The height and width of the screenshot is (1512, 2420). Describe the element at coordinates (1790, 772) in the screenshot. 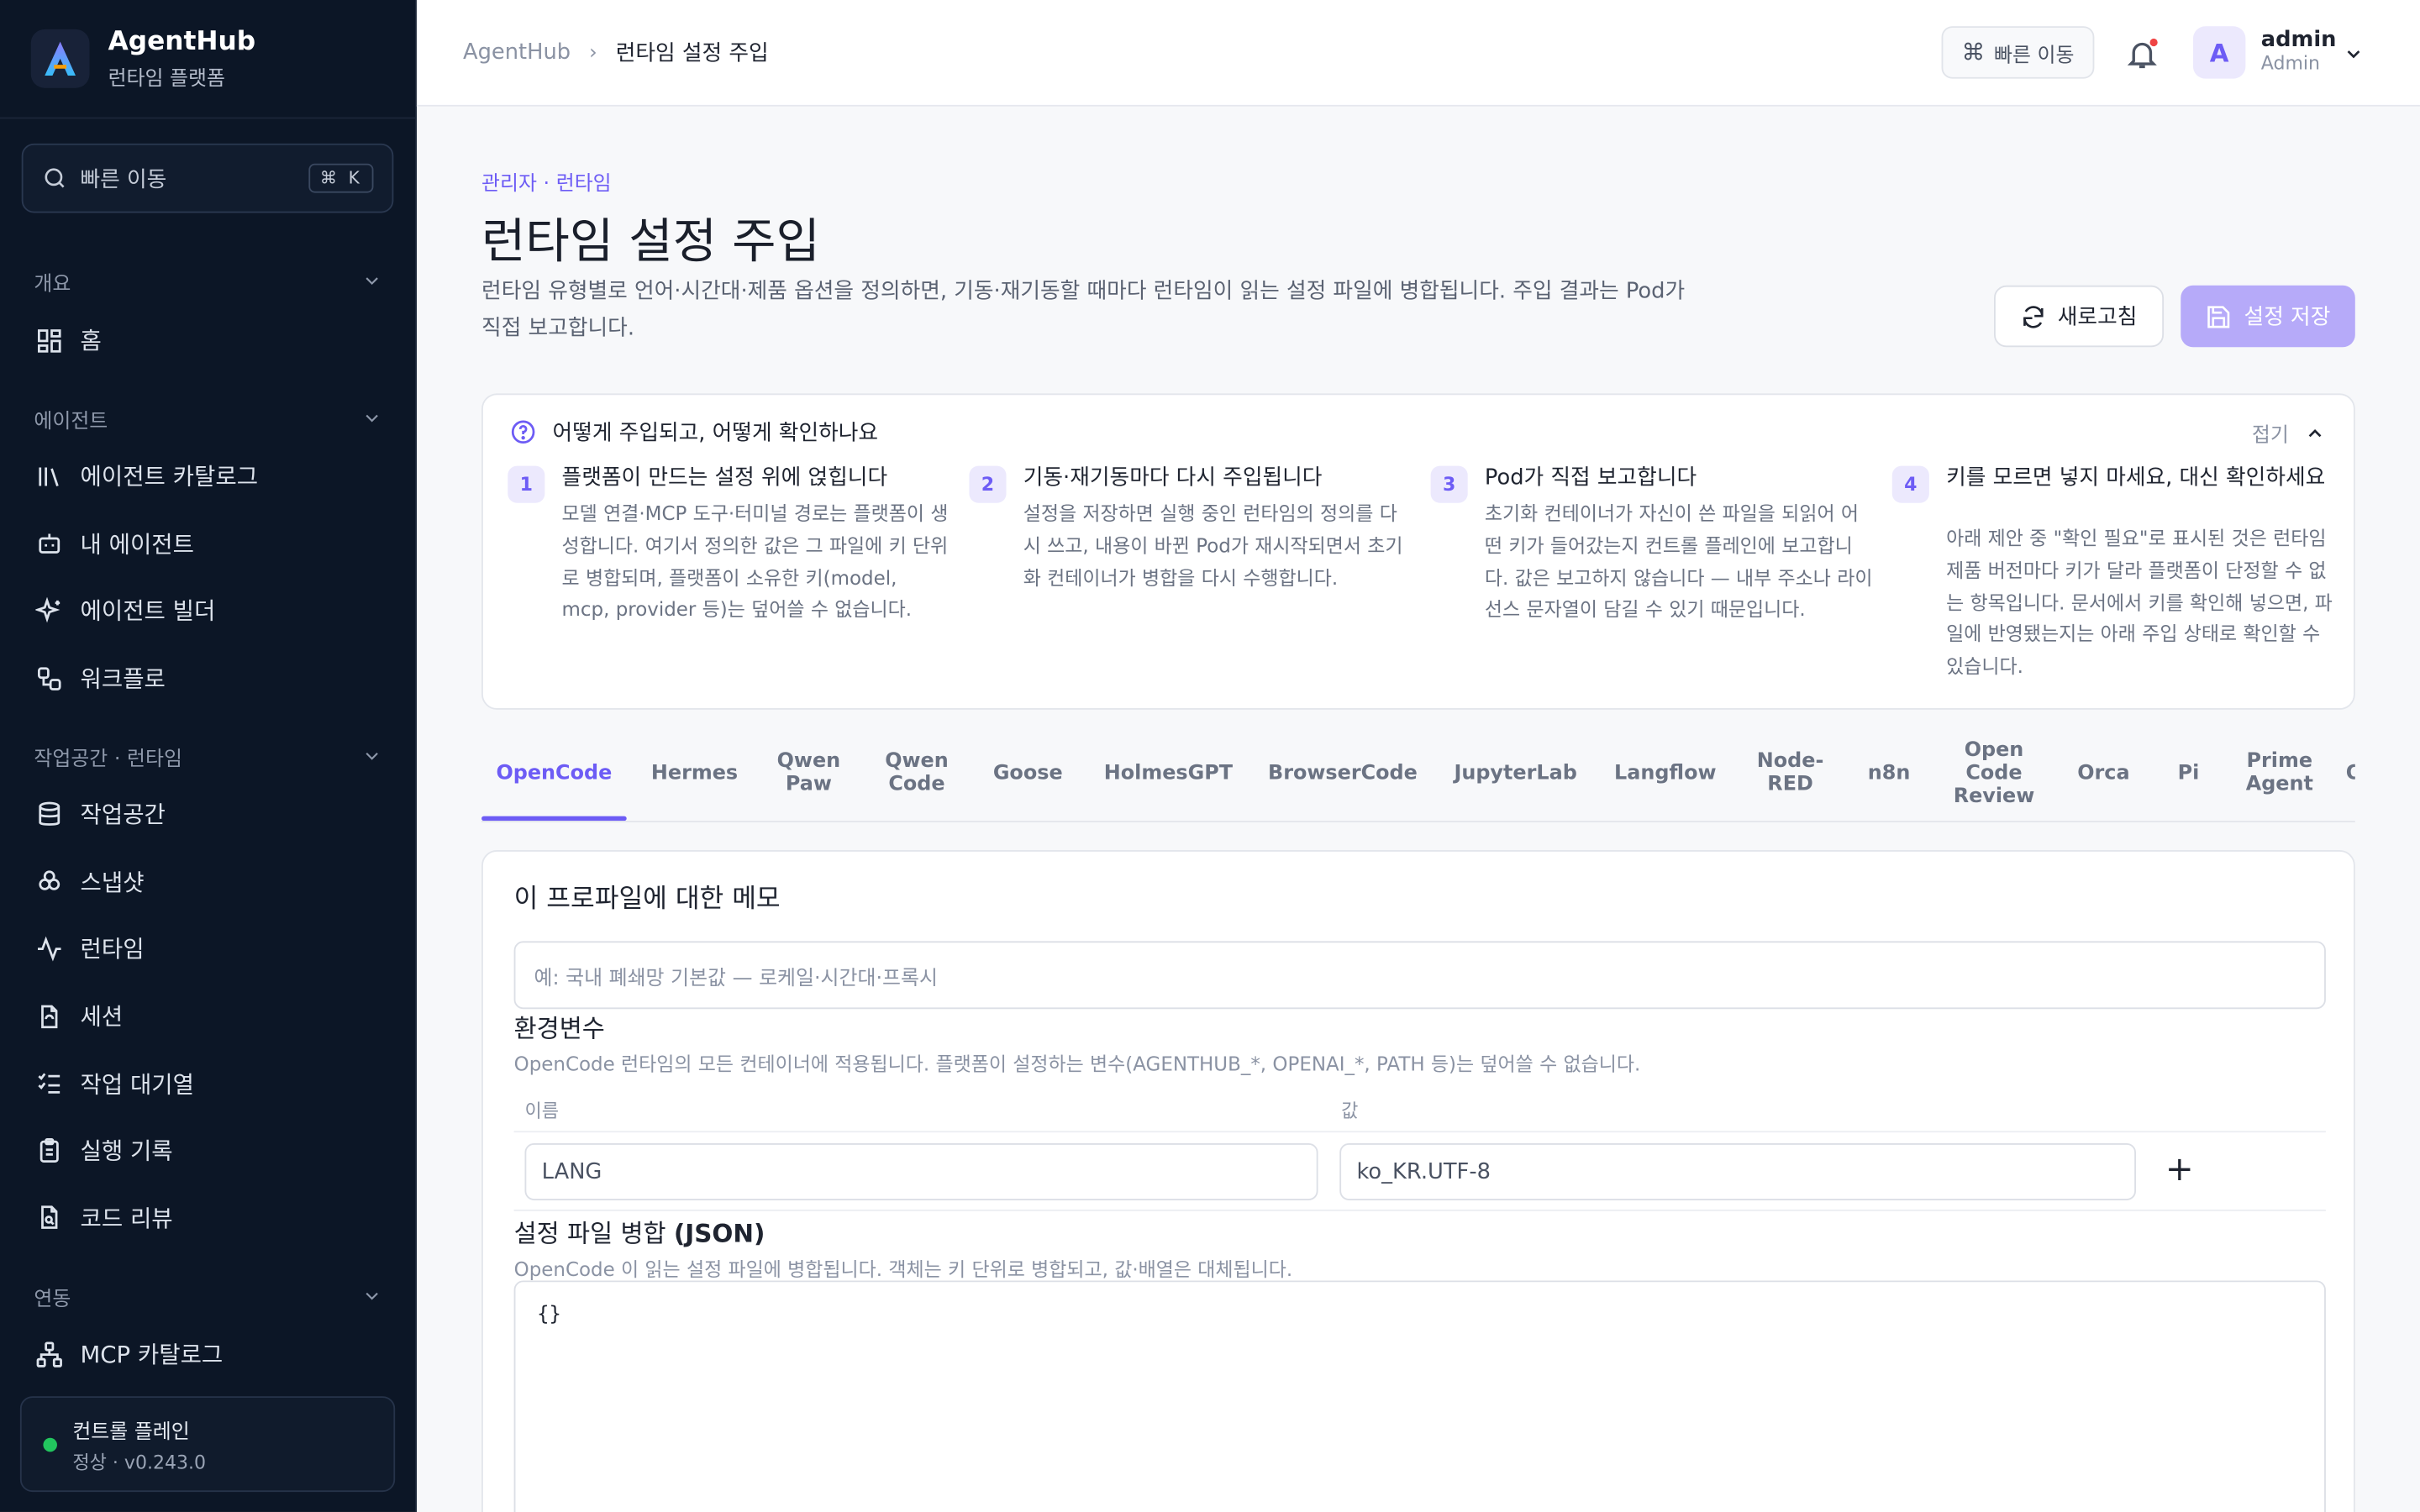

I see `tab-node-red: Node-RED` at that location.